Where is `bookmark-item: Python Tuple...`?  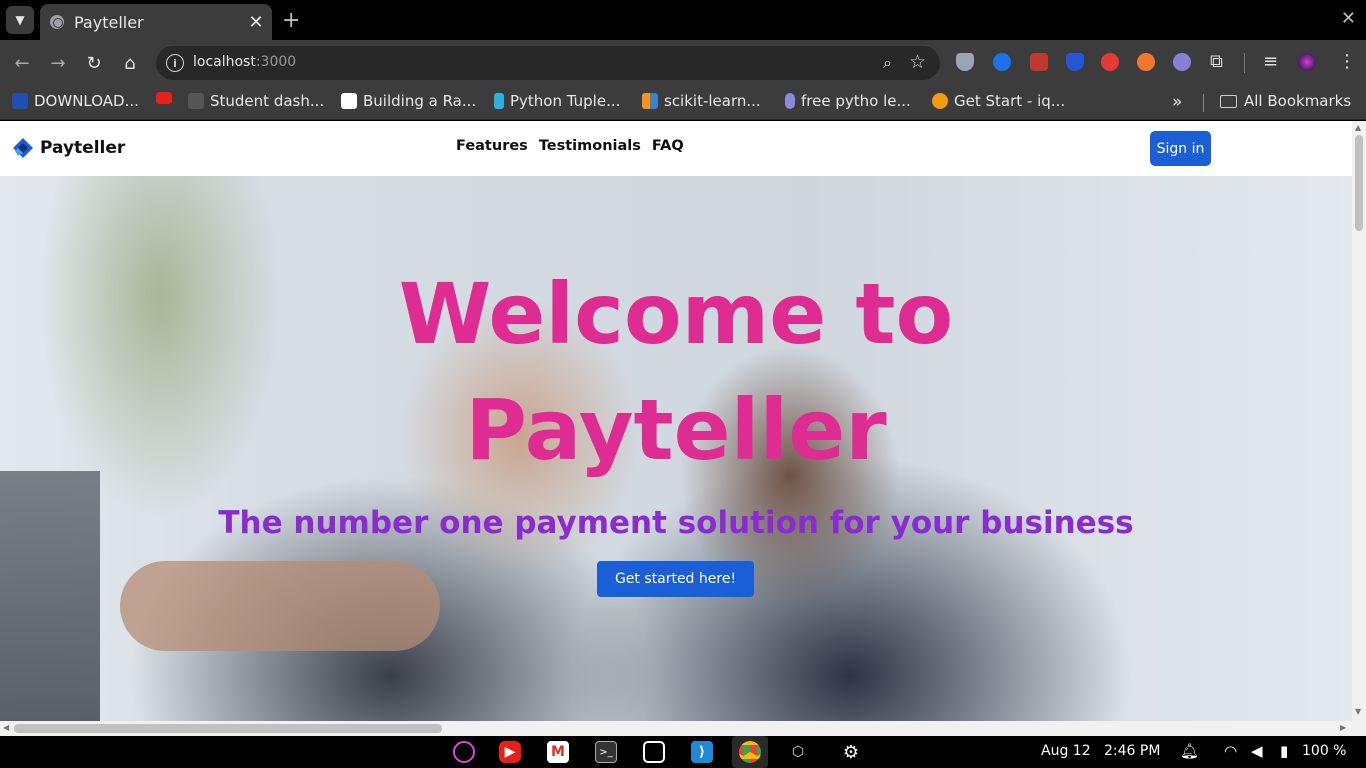
bookmark-item: Python Tuple... is located at coordinates (557, 101).